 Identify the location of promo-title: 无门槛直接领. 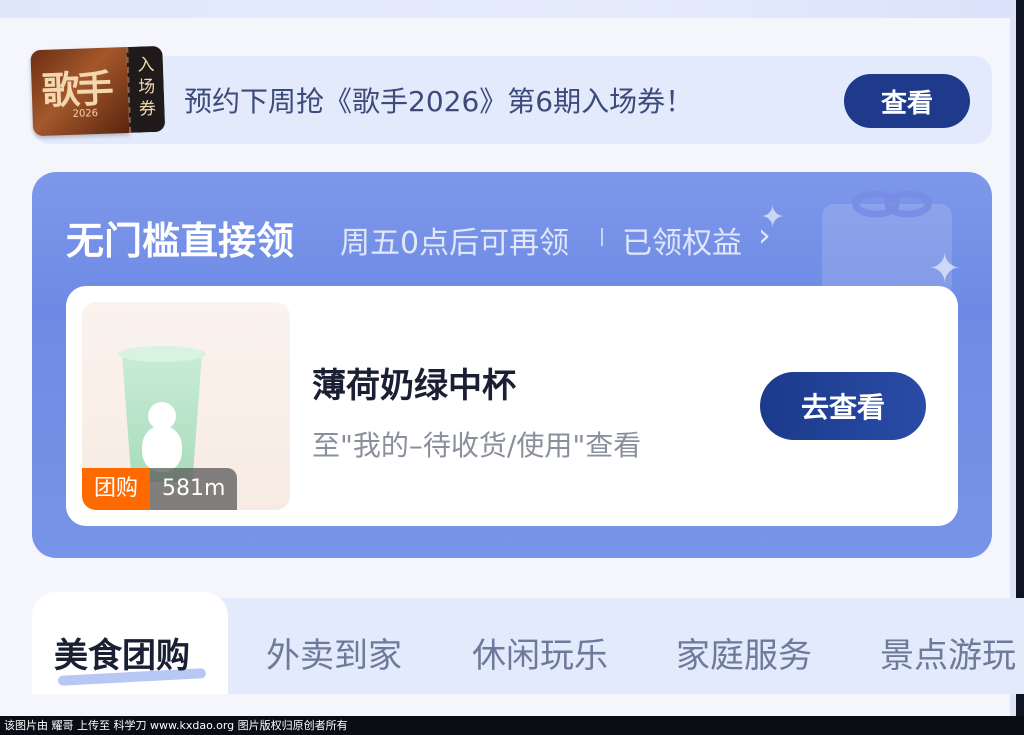
(180, 241).